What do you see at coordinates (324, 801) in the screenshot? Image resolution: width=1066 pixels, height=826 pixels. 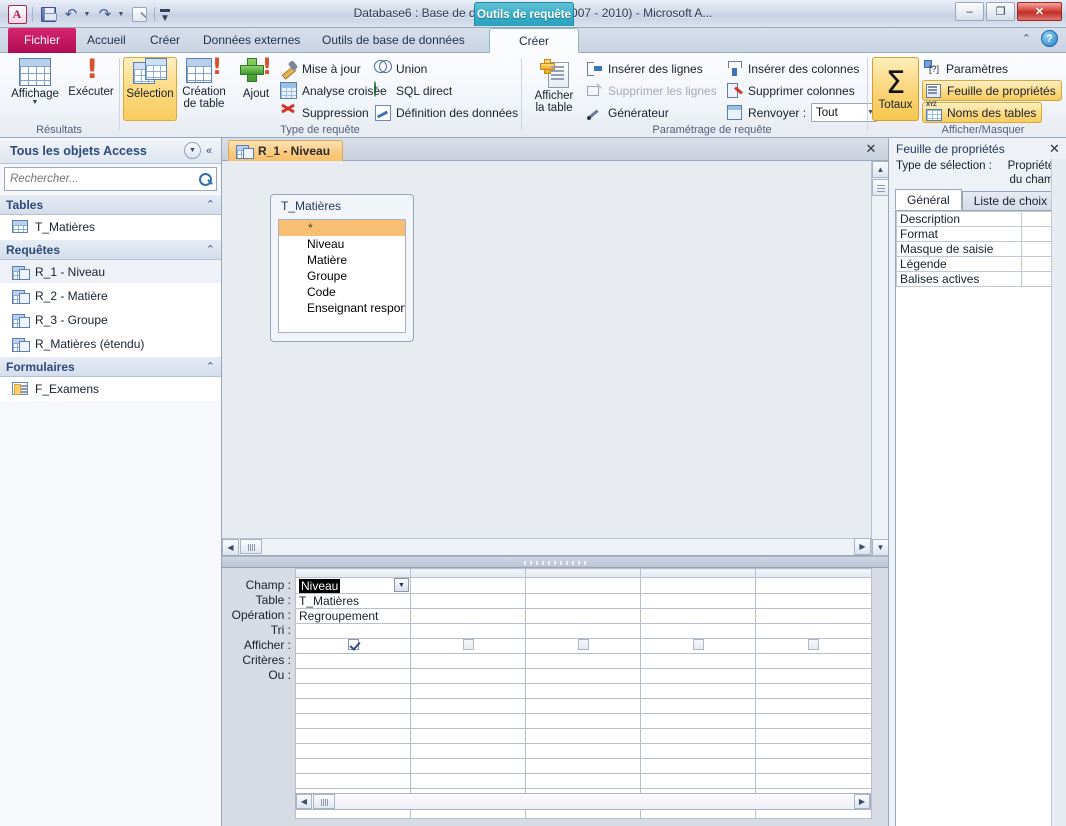 I see `grid-scroll-thumb` at bounding box center [324, 801].